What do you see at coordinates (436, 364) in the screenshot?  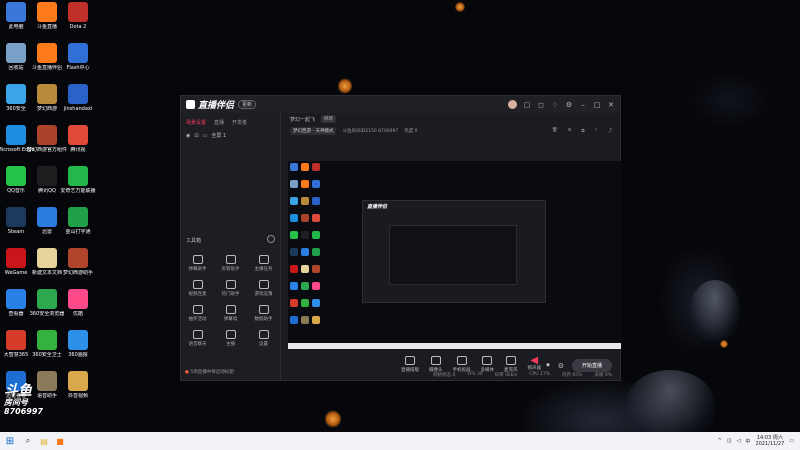 I see `control-button: 摄像头` at bounding box center [436, 364].